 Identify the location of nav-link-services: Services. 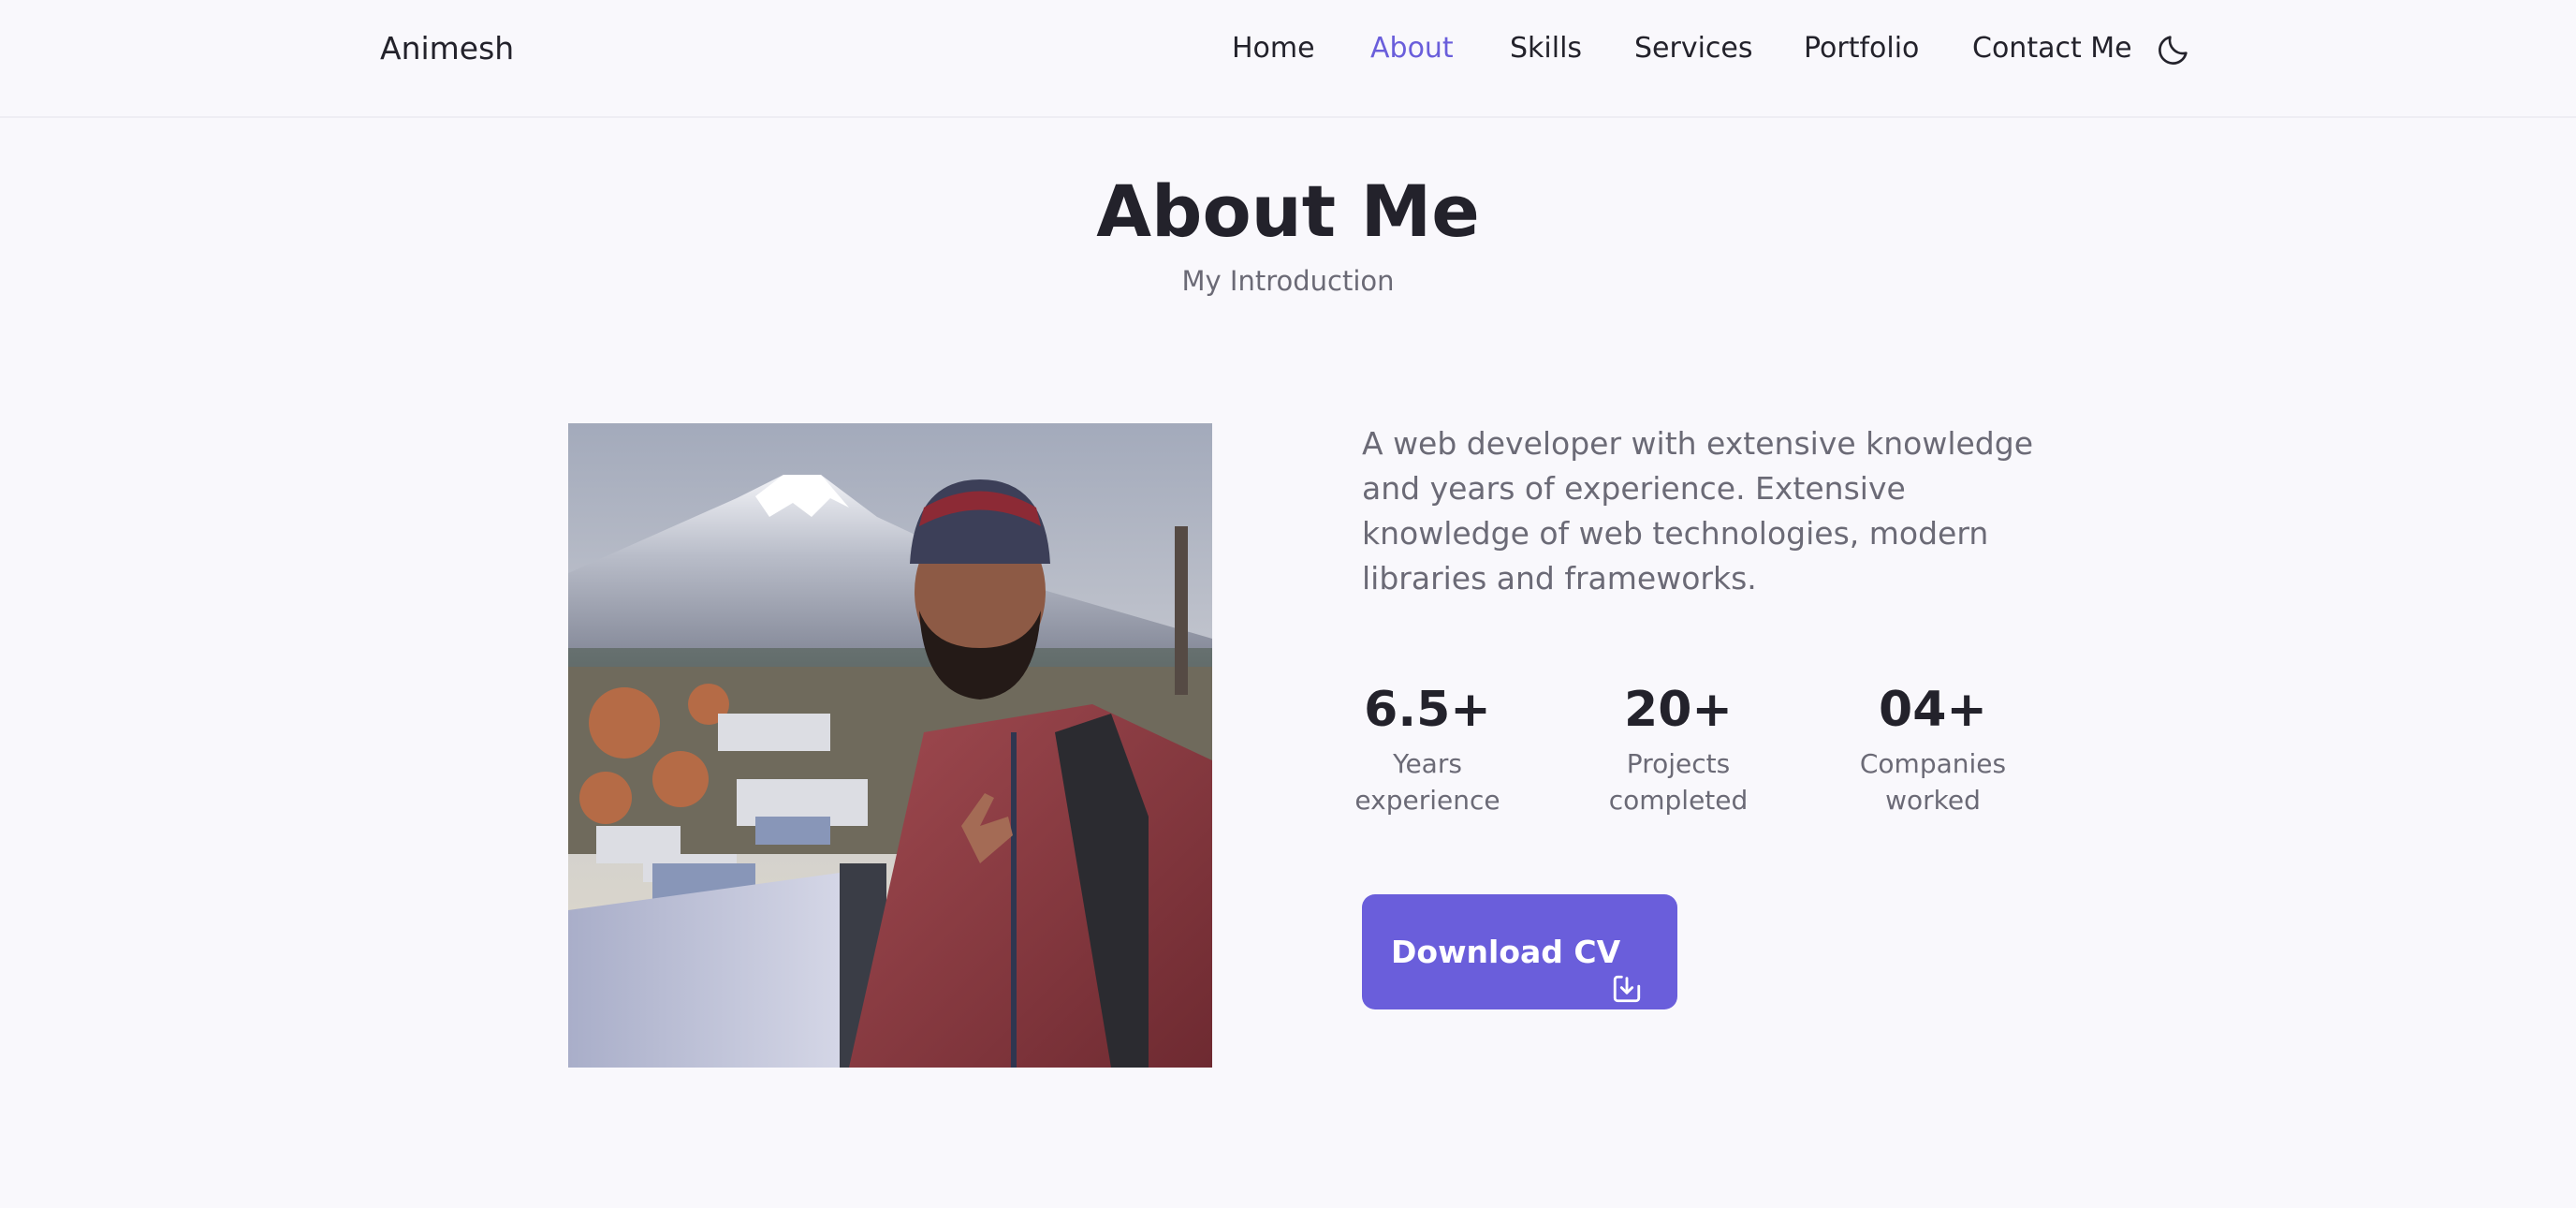
(1693, 49).